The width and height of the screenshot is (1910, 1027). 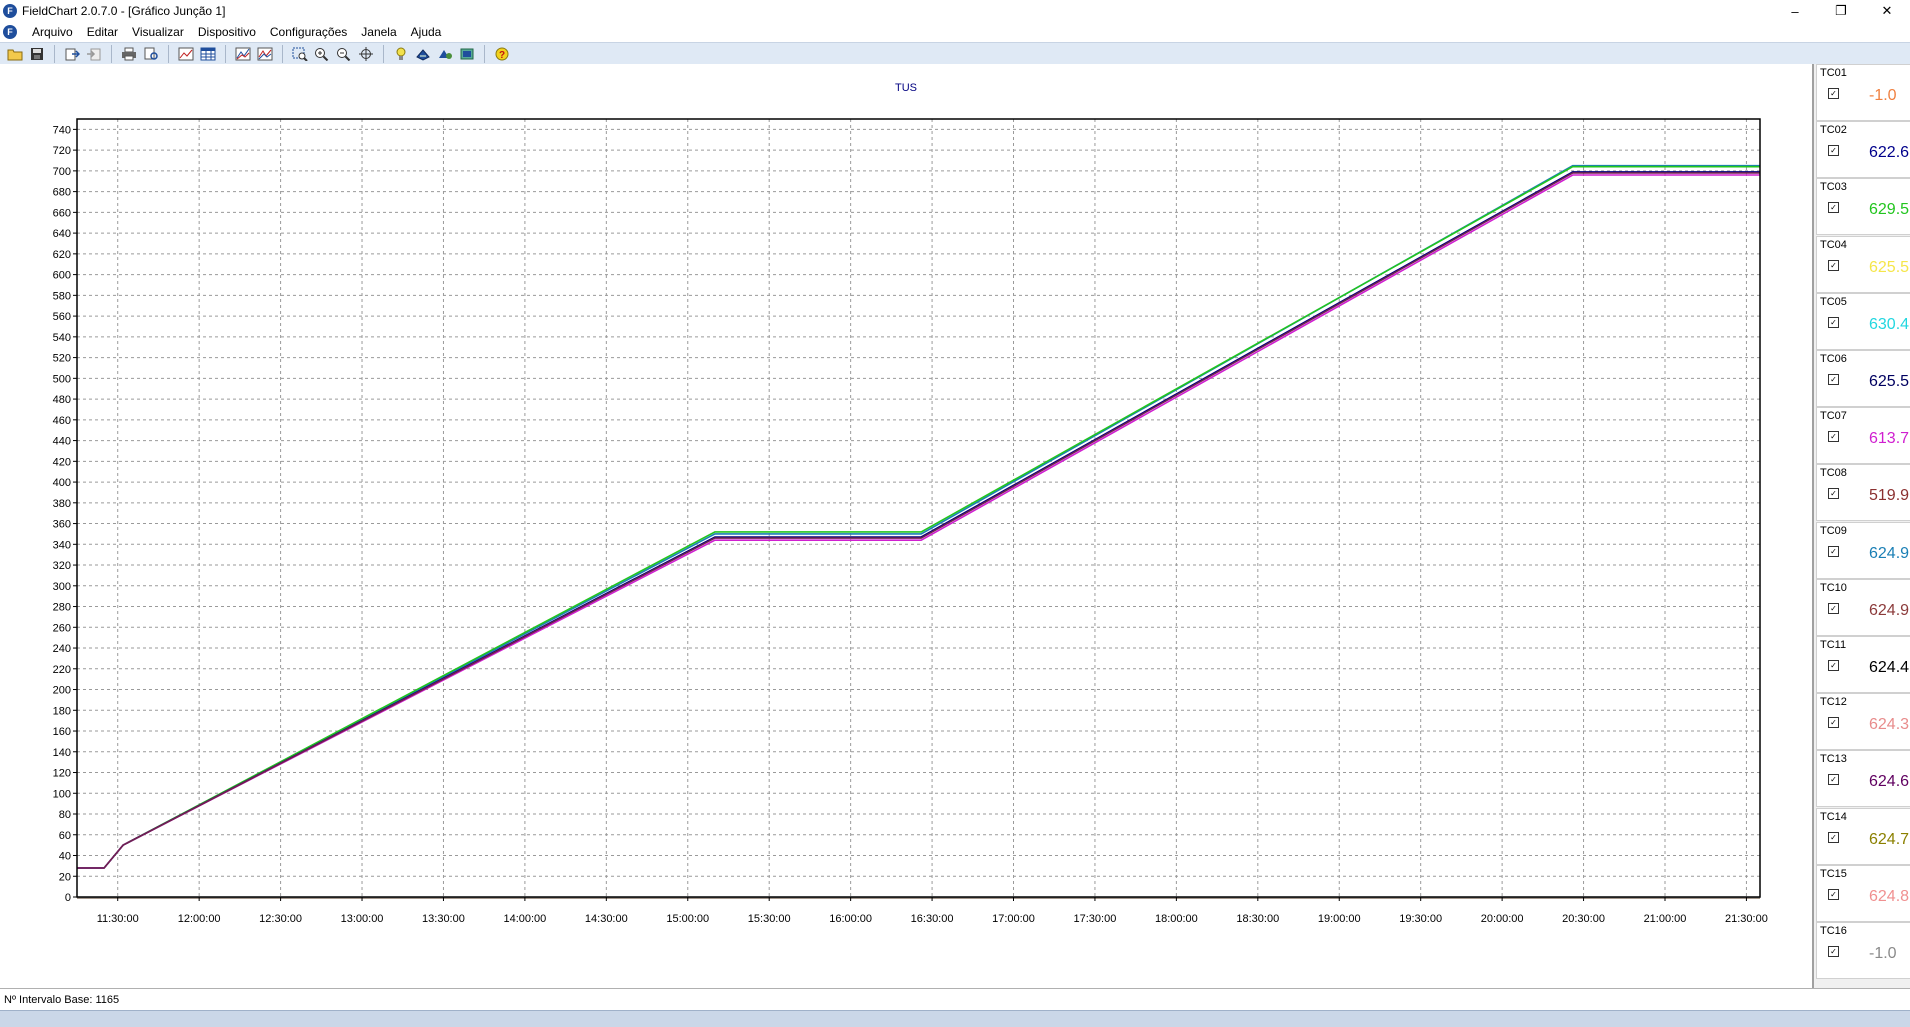 I want to click on zoom-rect-icon, so click(x=300, y=54).